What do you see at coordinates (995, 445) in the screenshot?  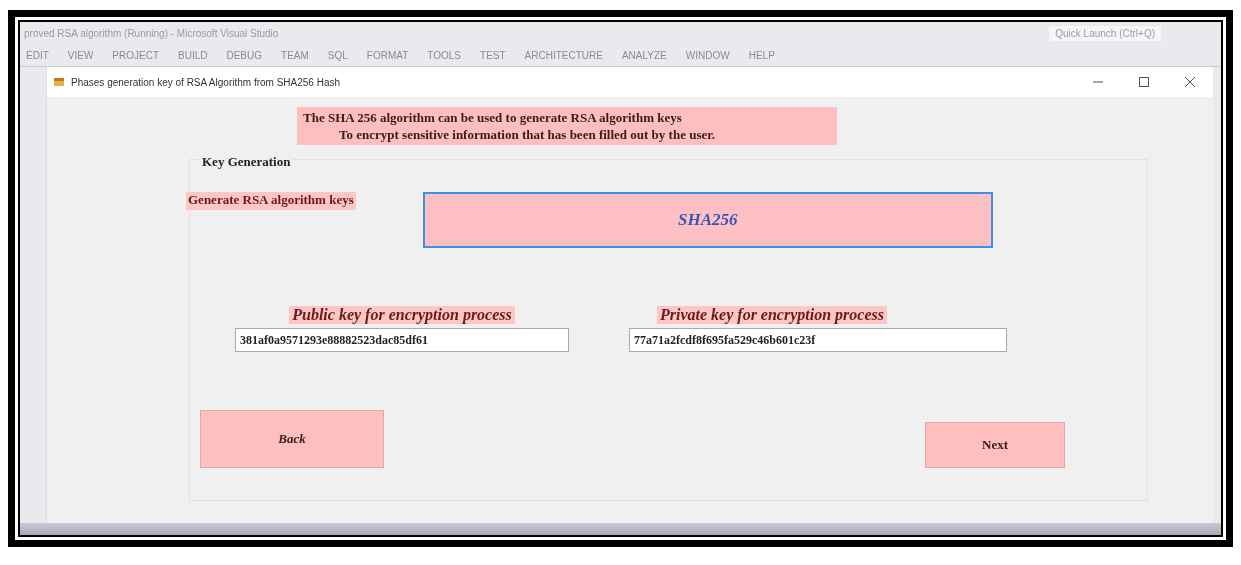 I see `next-button: Next` at bounding box center [995, 445].